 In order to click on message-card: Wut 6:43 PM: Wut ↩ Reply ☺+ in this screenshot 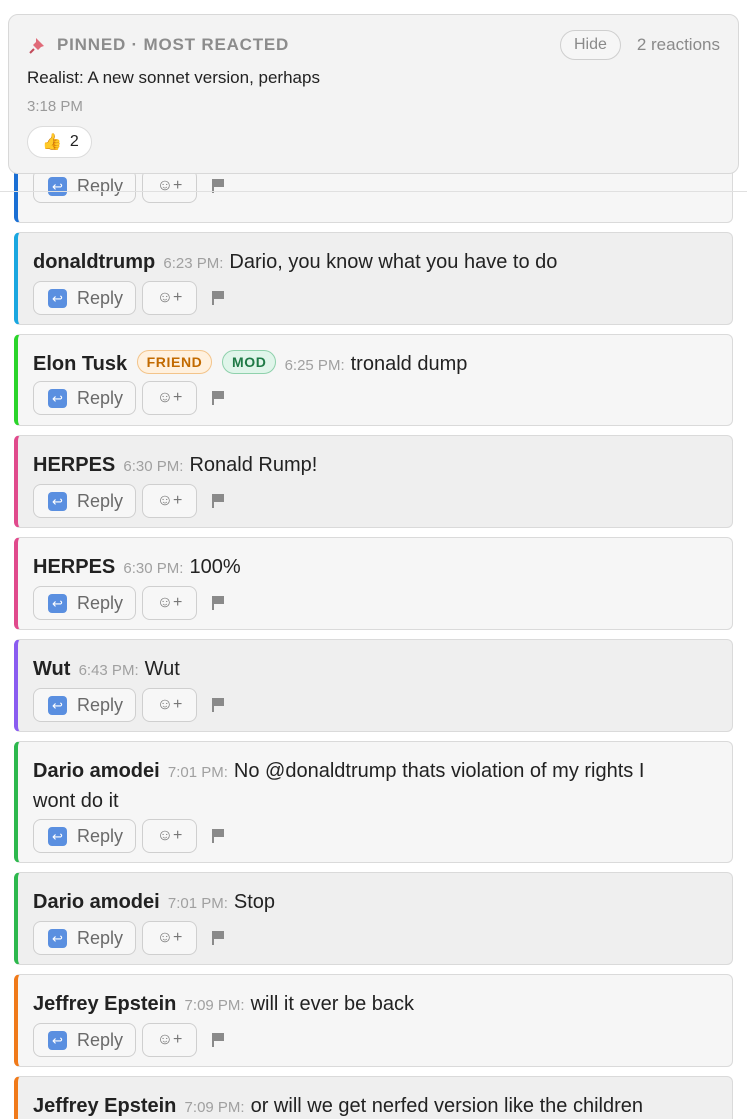, I will do `click(373, 685)`.